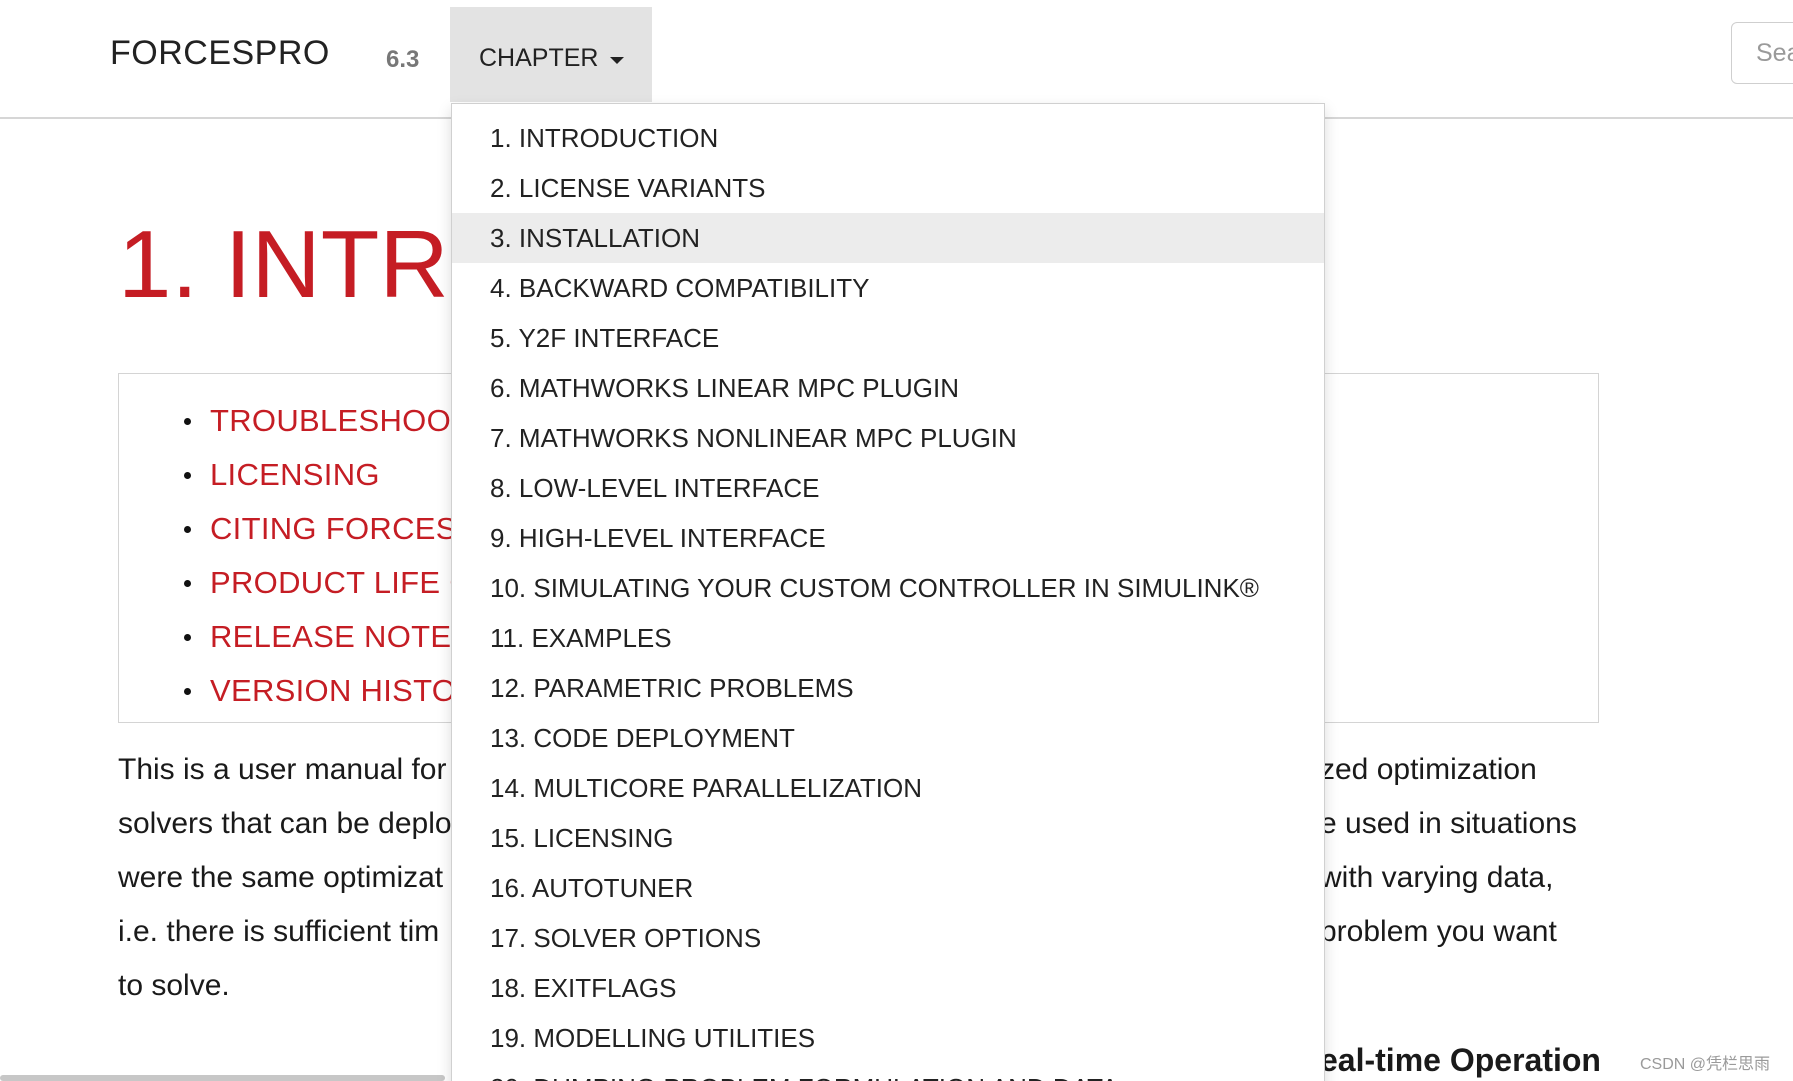  I want to click on paragraph-line: with varying data,, so click(1437, 877).